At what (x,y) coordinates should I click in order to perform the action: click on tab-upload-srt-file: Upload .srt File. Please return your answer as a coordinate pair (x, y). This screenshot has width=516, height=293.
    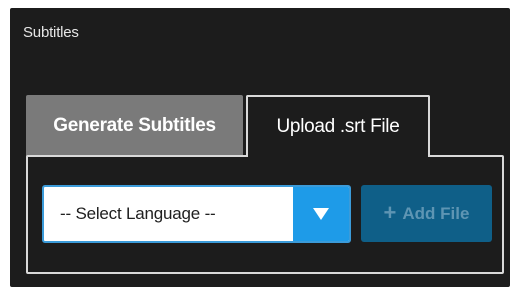
    Looking at the image, I should click on (338, 126).